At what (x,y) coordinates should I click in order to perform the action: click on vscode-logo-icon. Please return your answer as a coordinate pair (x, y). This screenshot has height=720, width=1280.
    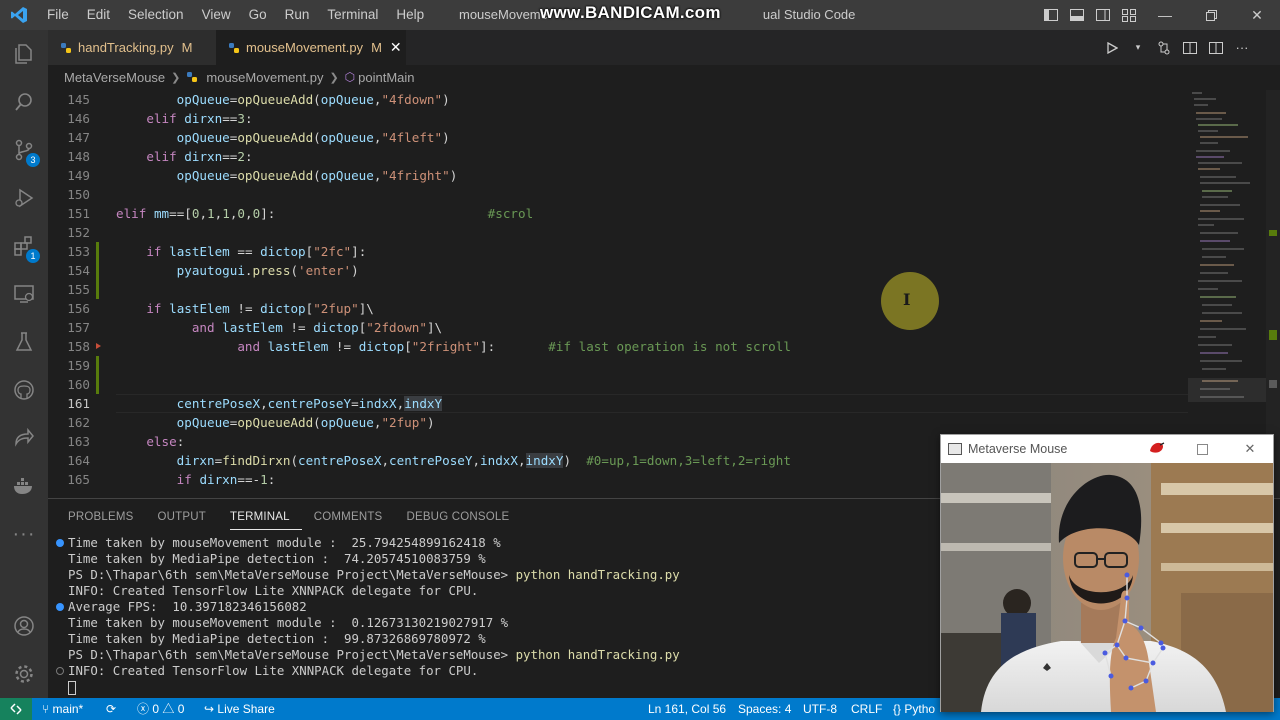
    Looking at the image, I should click on (19, 15).